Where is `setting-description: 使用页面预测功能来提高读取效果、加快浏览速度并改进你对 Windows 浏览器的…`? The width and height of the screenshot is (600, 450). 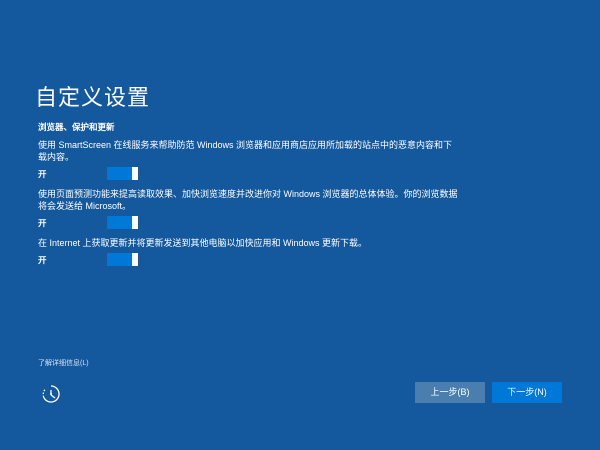 setting-description: 使用页面预测功能来提高读取效果、加快浏览速度并改进你对 Windows 浏览器的… is located at coordinates (248, 200).